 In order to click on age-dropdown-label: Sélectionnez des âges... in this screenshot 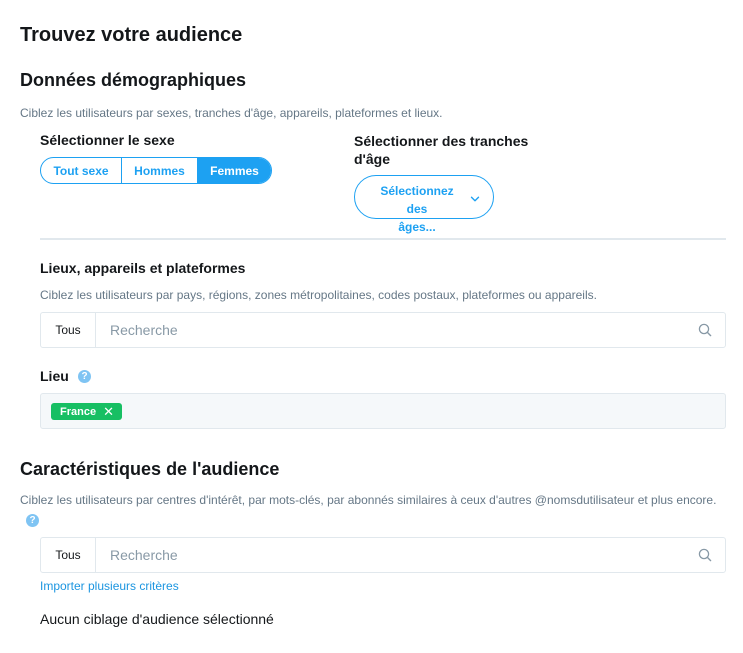, I will do `click(417, 209)`.